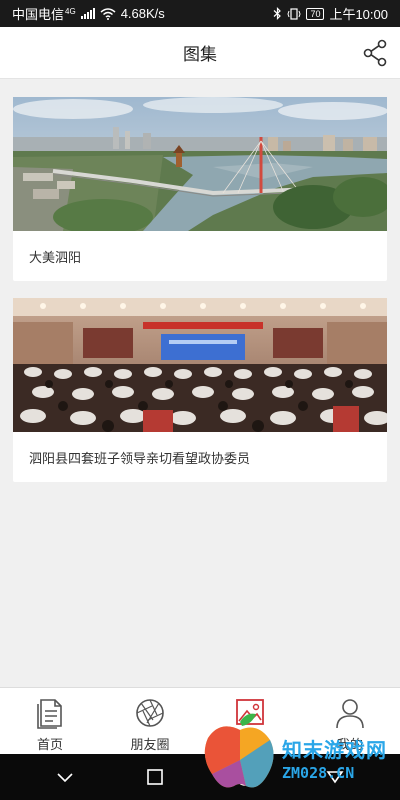 The height and width of the screenshot is (800, 400). Describe the element at coordinates (294, 13) in the screenshot. I see `vibrate-icon` at that location.